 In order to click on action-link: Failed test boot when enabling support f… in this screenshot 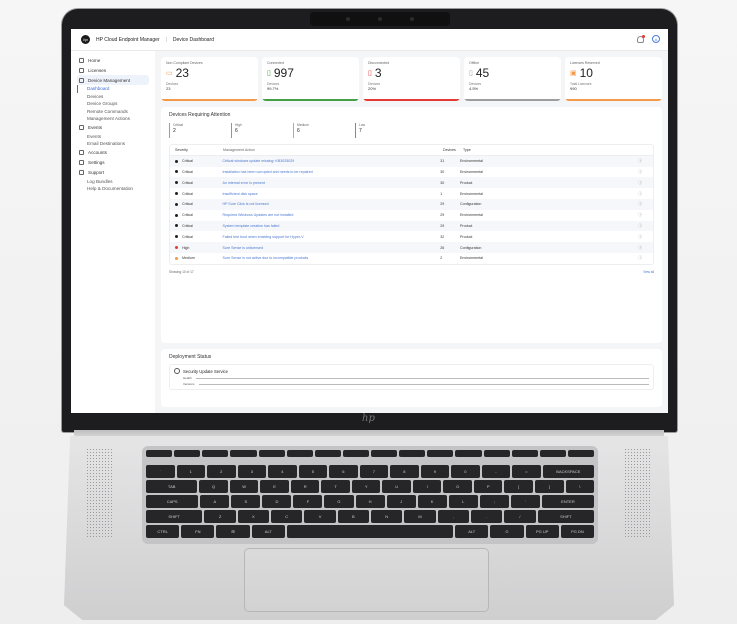, I will do `click(332, 237)`.